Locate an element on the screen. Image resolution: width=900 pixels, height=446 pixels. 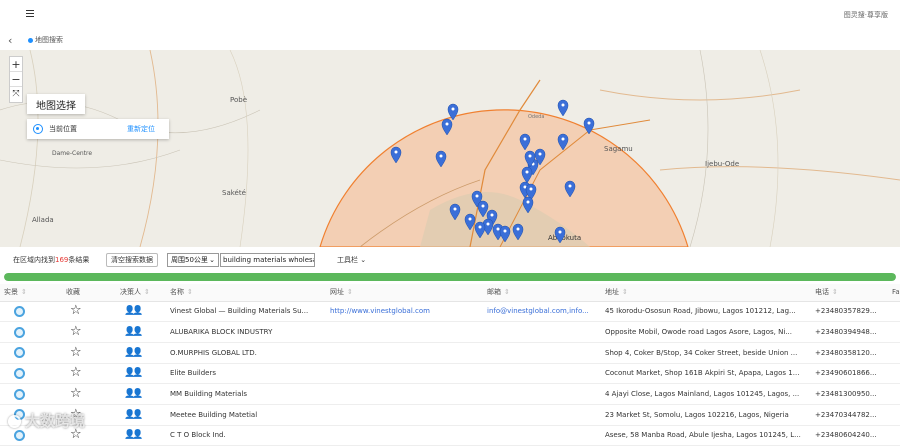
column-header: 名称 ⇕ is located at coordinates (246, 293).